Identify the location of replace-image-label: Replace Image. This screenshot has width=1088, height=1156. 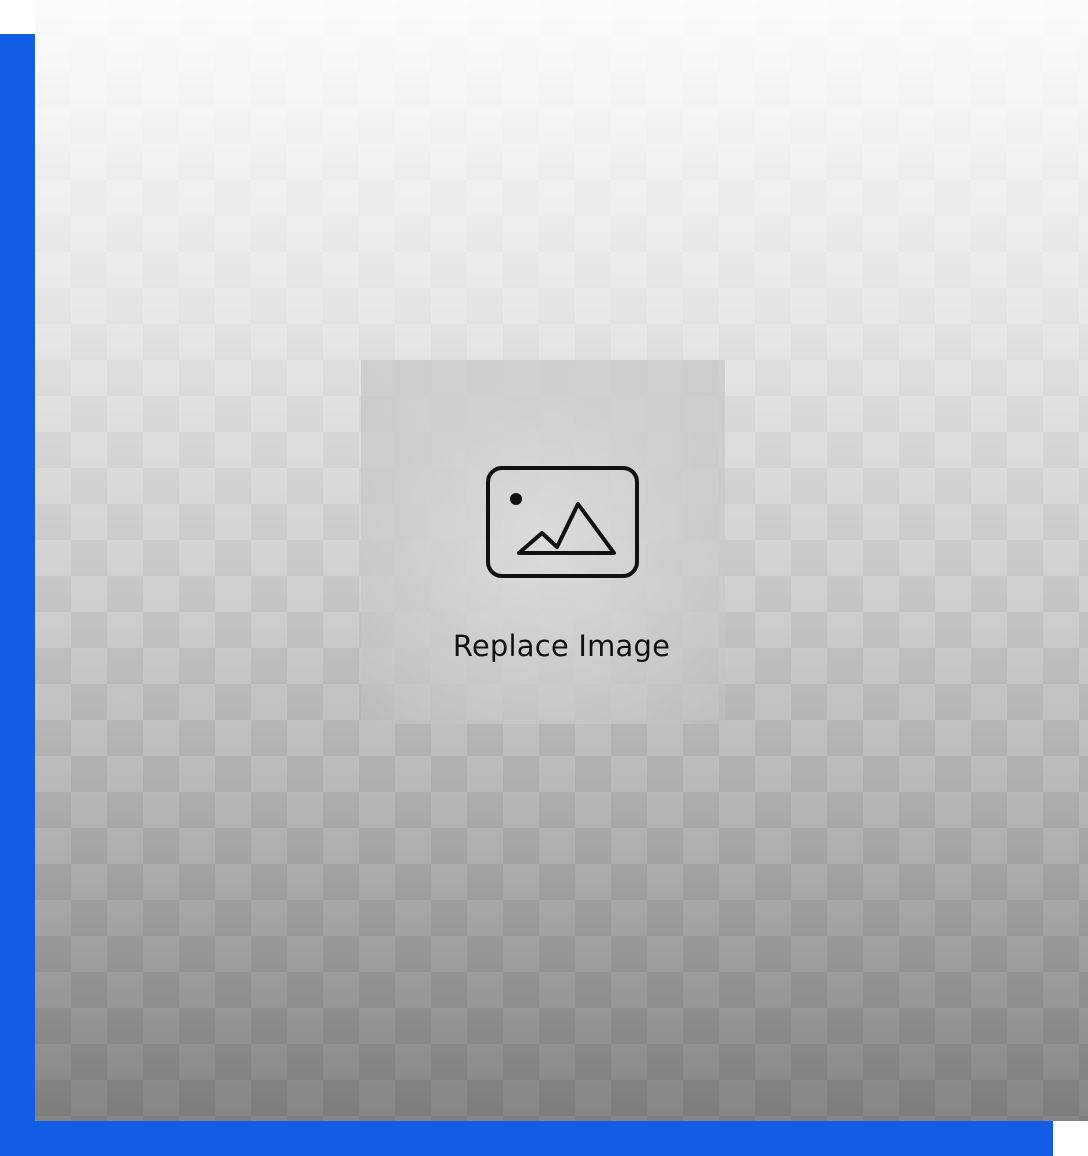
(561, 646).